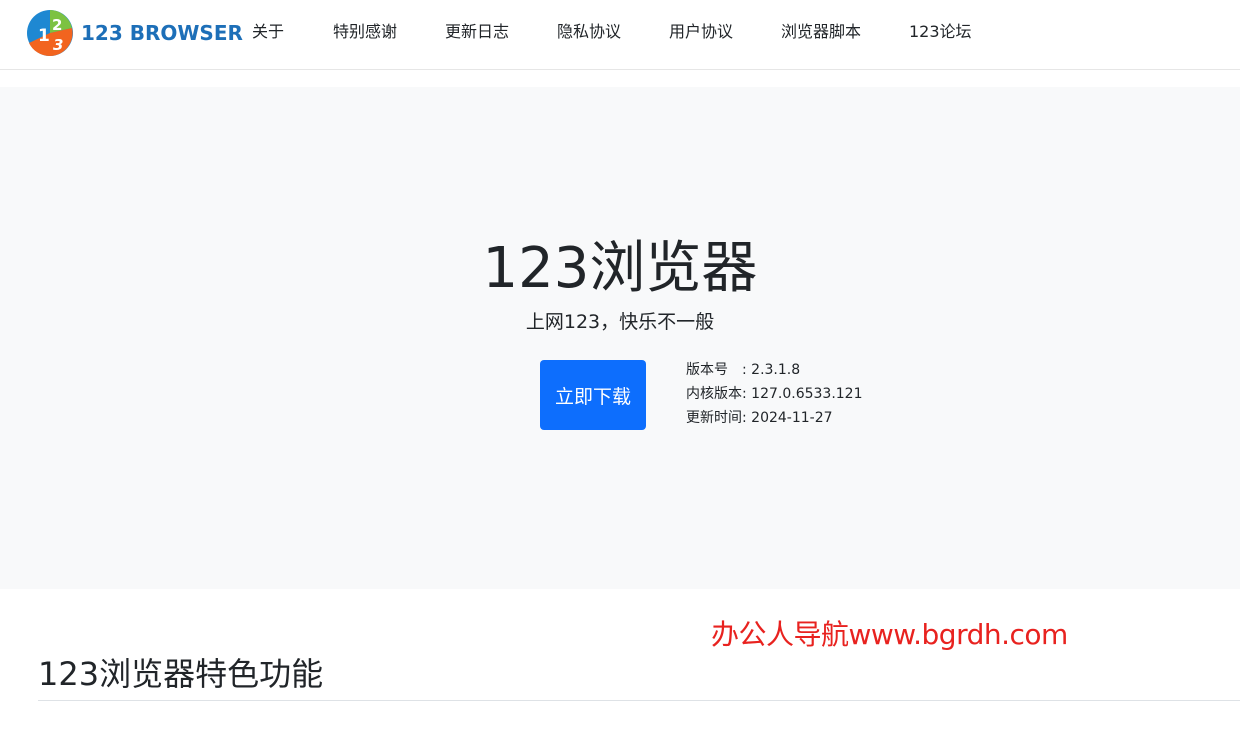 The image size is (1240, 744). Describe the element at coordinates (620, 322) in the screenshot. I see `hero-subtitle: 上网123，快乐不一般` at that location.